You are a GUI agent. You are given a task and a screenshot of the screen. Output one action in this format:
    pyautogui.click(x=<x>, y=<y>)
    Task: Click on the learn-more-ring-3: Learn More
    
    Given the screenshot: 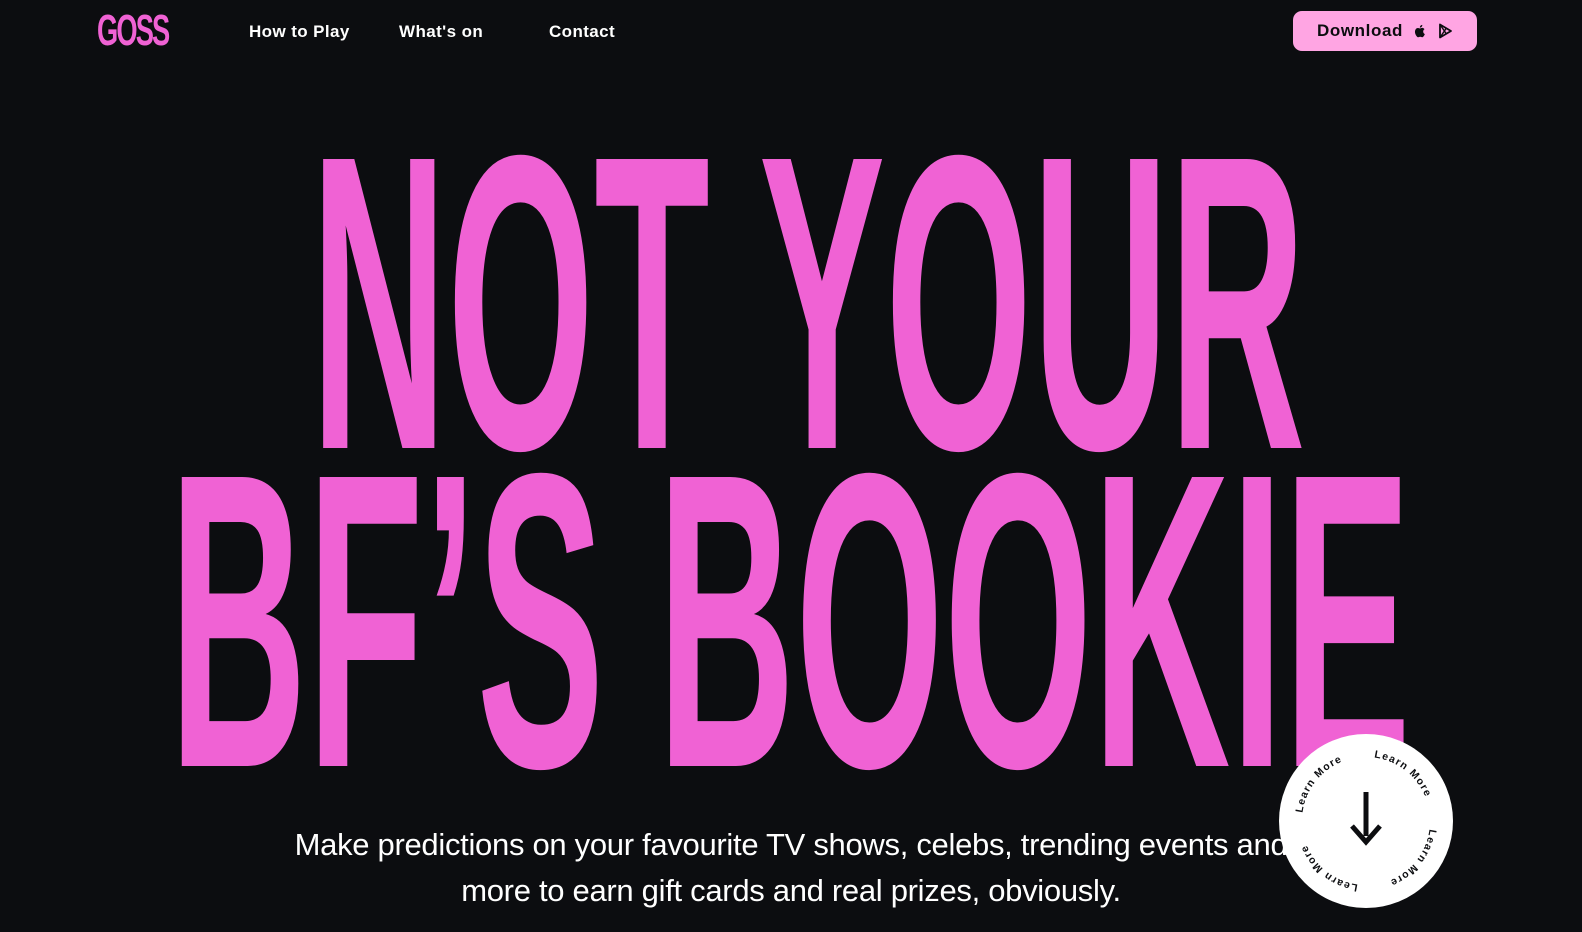 What is the action you would take?
    pyautogui.click(x=1412, y=858)
    